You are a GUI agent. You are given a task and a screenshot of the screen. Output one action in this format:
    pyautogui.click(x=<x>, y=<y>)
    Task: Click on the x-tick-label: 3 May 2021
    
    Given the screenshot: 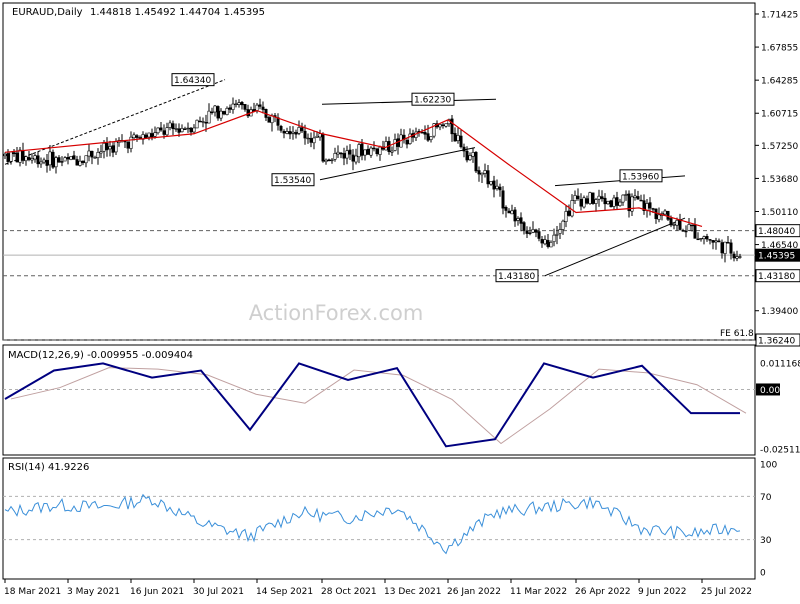 What is the action you would take?
    pyautogui.click(x=93, y=592)
    